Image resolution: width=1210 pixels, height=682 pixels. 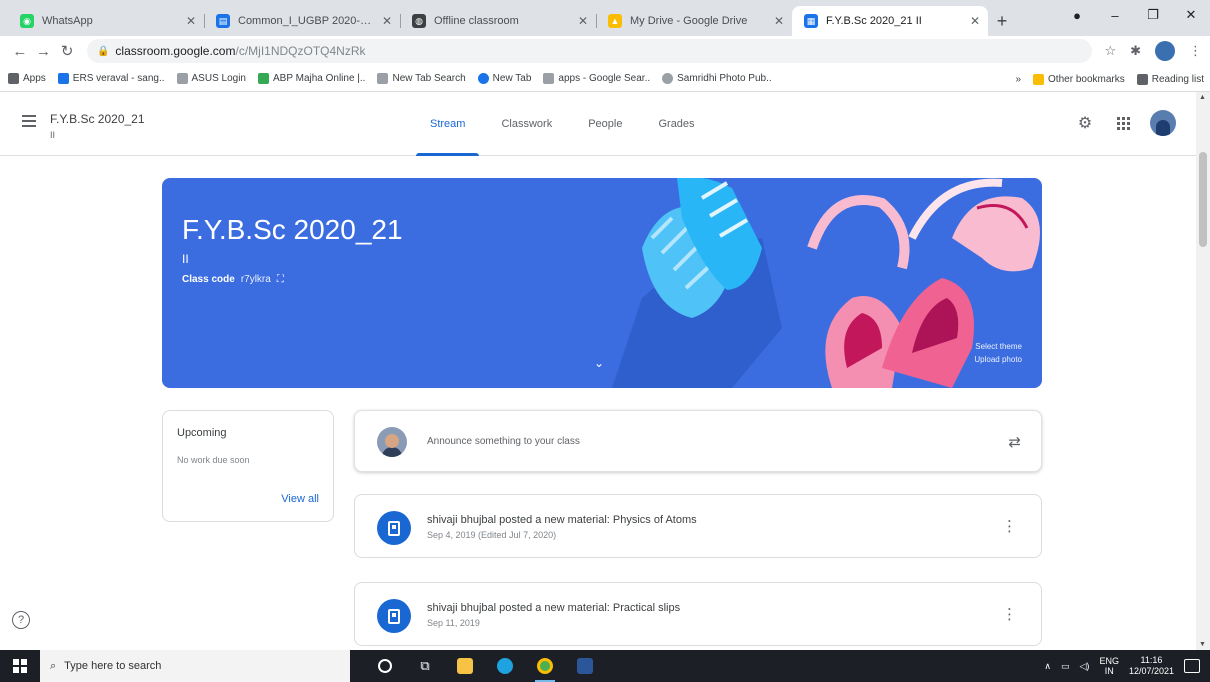 What do you see at coordinates (453, 623) in the screenshot?
I see `post-date: Sep 11, 2019` at bounding box center [453, 623].